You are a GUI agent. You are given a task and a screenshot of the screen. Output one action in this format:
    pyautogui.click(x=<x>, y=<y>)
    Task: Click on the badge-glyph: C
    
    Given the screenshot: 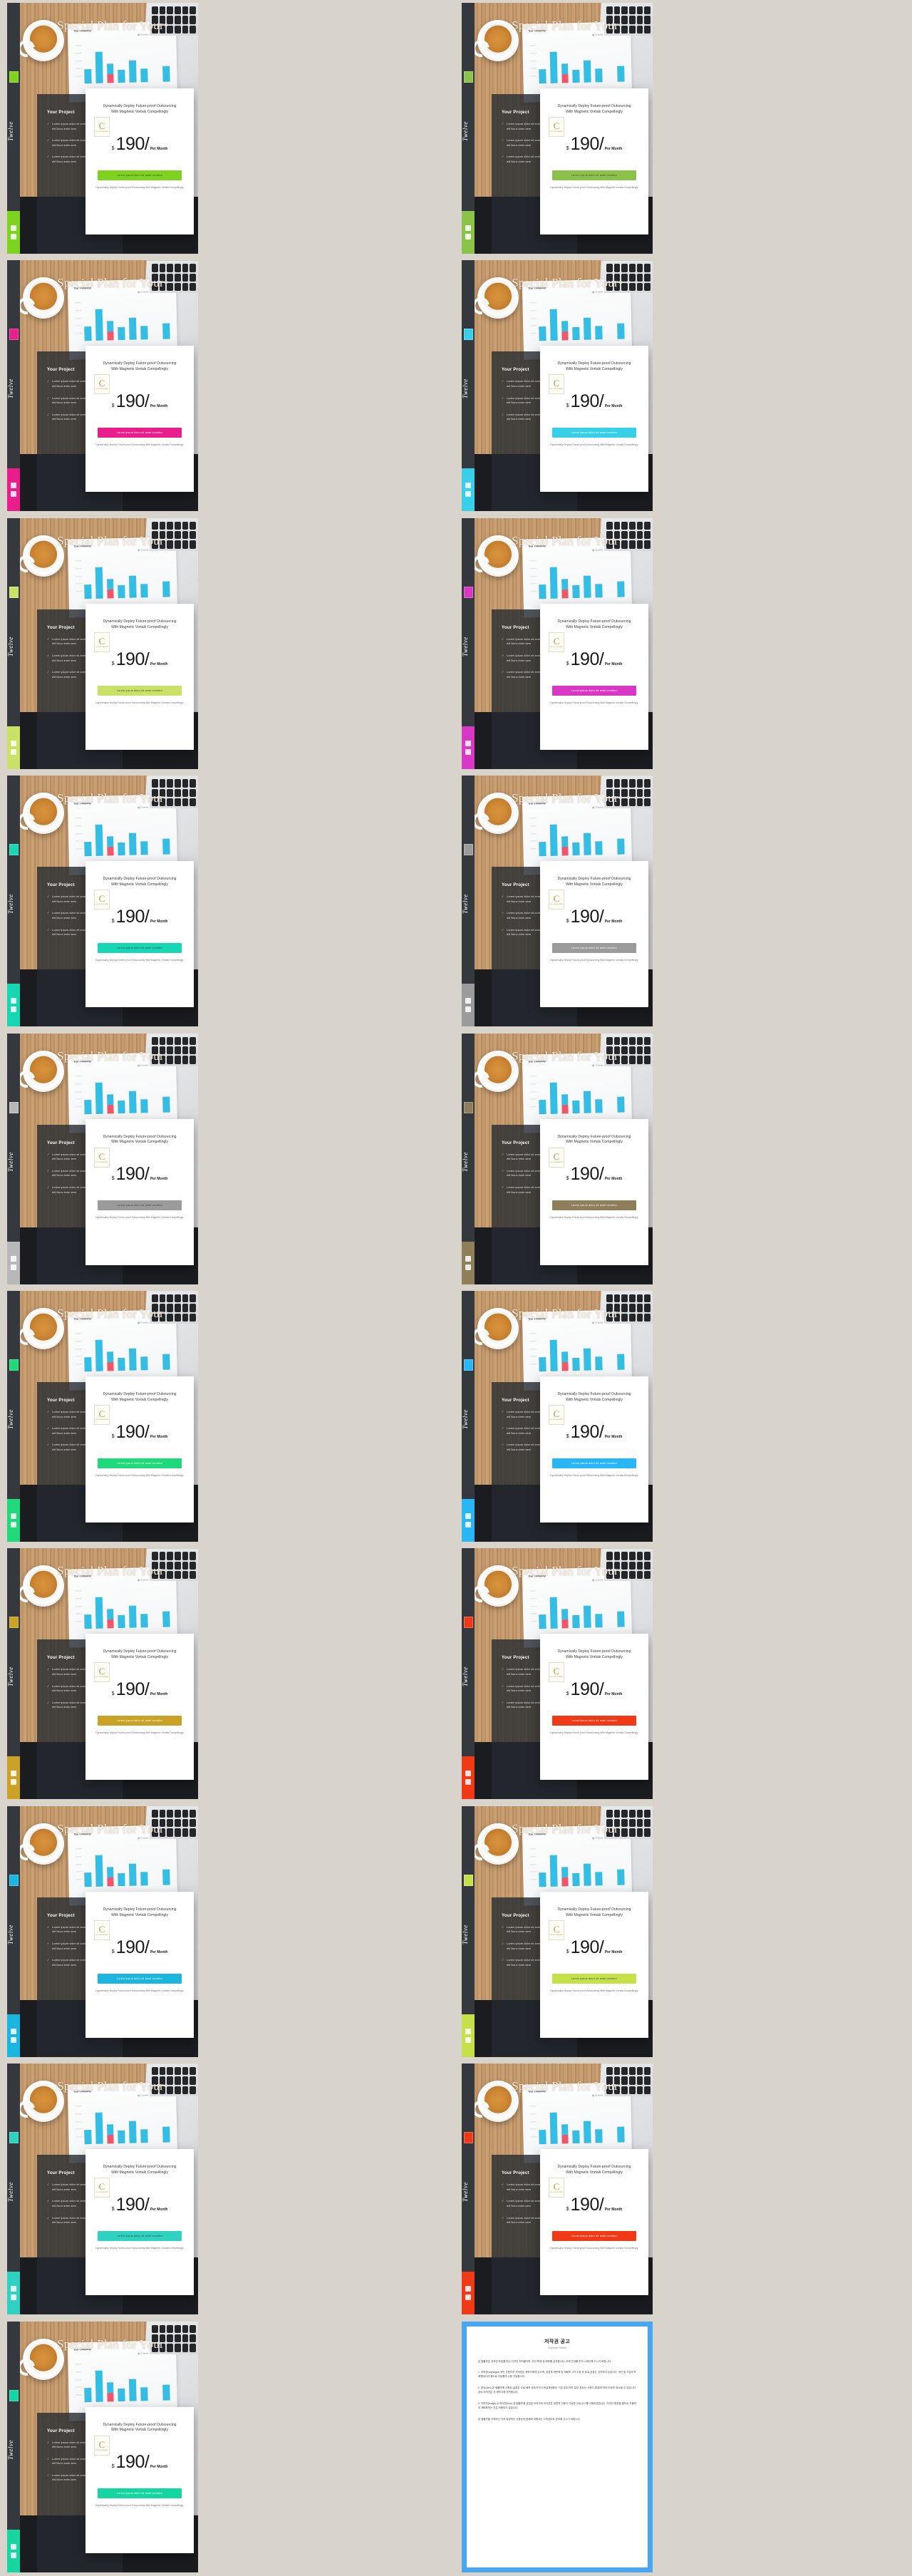 What is the action you would take?
    pyautogui.click(x=556, y=640)
    